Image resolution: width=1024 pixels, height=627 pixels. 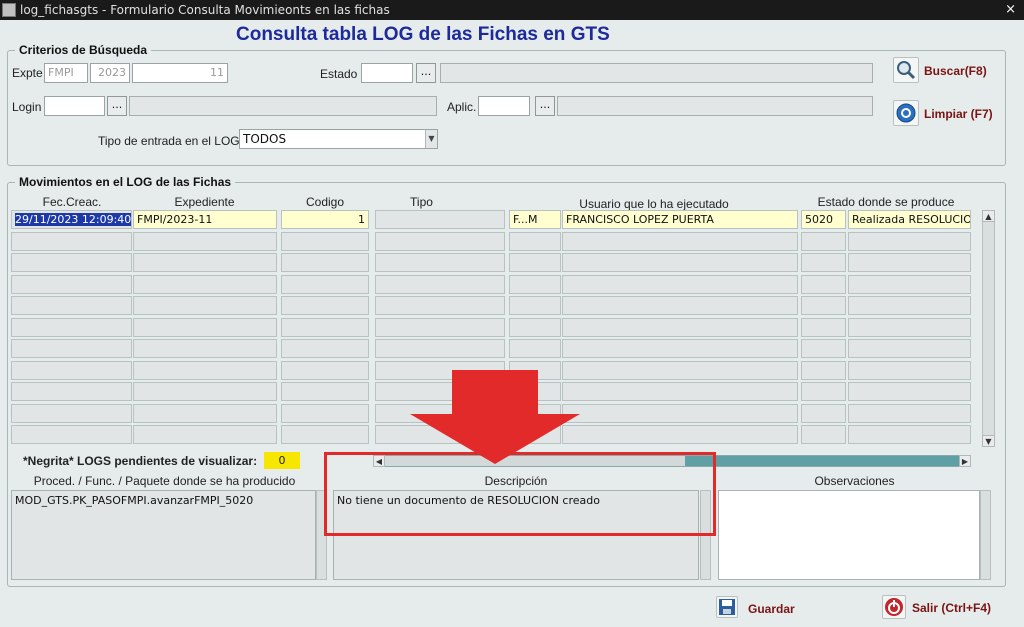 I want to click on expte-type-field: FMPI, so click(x=66, y=73).